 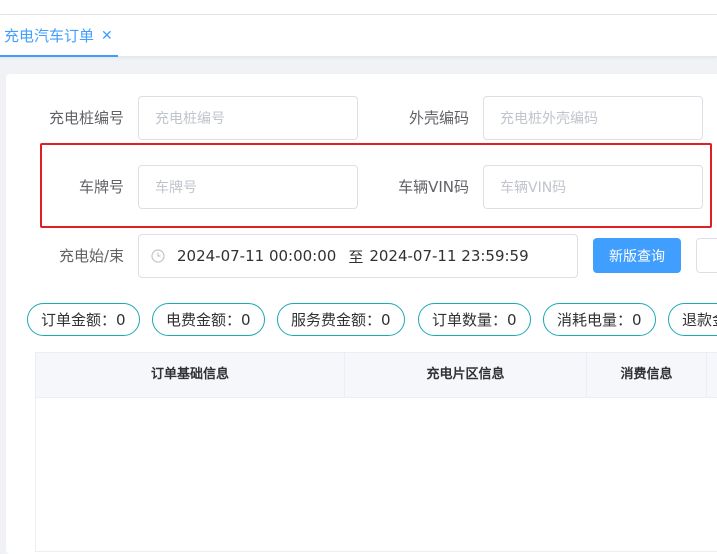 What do you see at coordinates (448, 256) in the screenshot?
I see `date-end: 2024-07-11 23:59:59` at bounding box center [448, 256].